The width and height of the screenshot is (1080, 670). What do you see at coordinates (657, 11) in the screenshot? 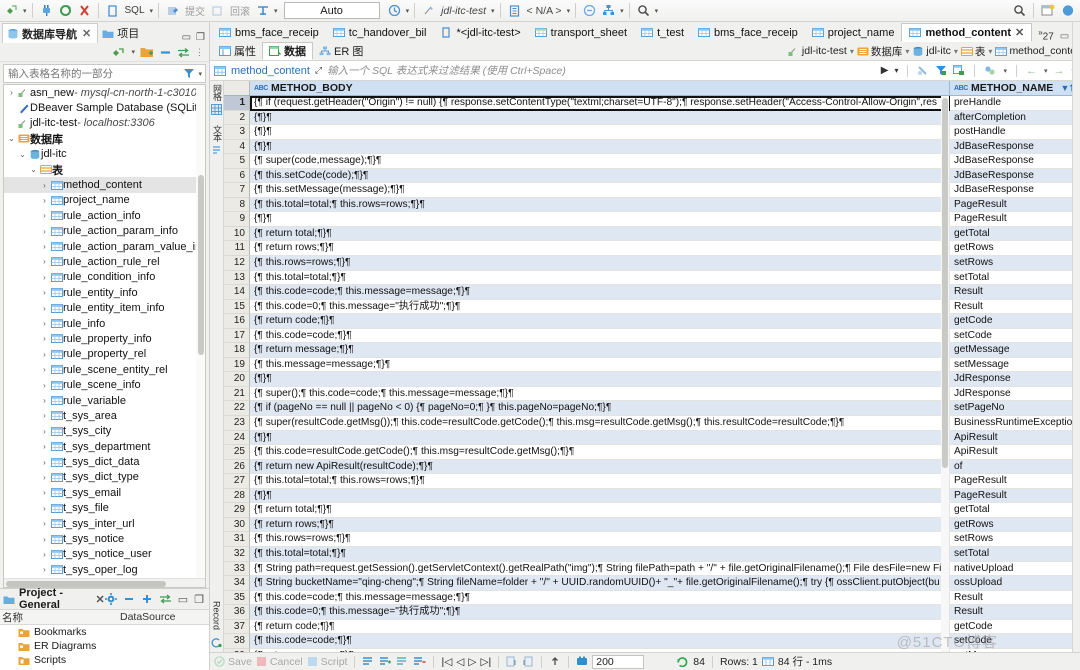
I see `search-dropdown-icon: ▾` at bounding box center [657, 11].